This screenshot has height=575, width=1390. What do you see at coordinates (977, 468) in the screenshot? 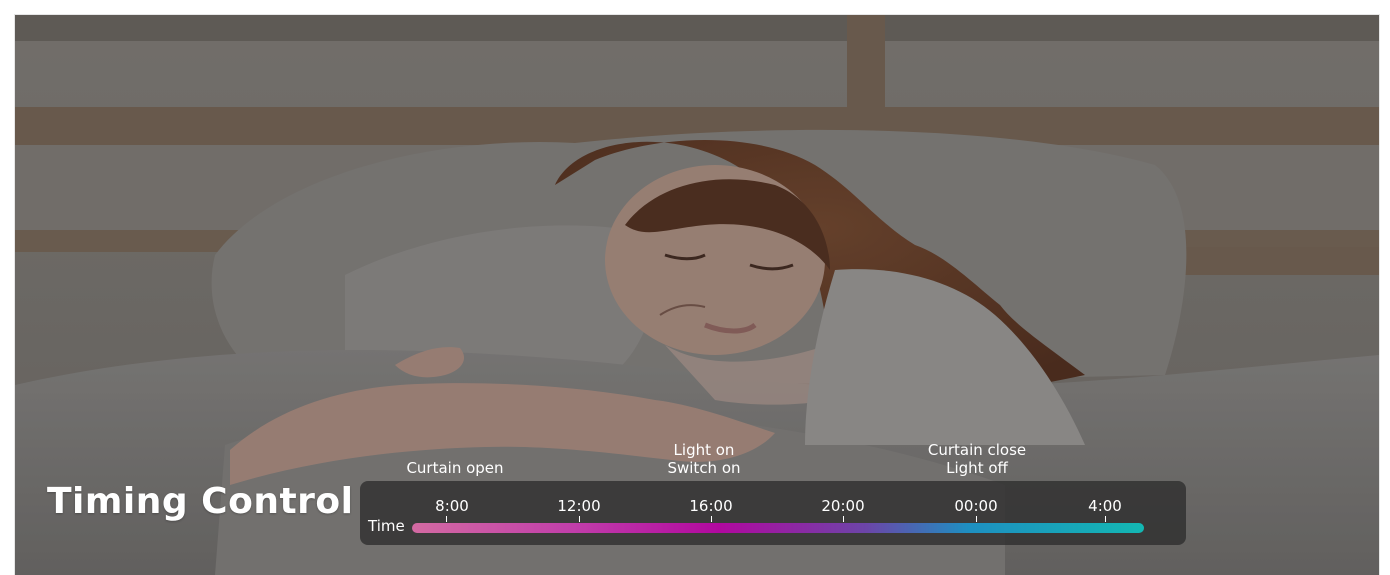
I see `event-line: Light off` at bounding box center [977, 468].